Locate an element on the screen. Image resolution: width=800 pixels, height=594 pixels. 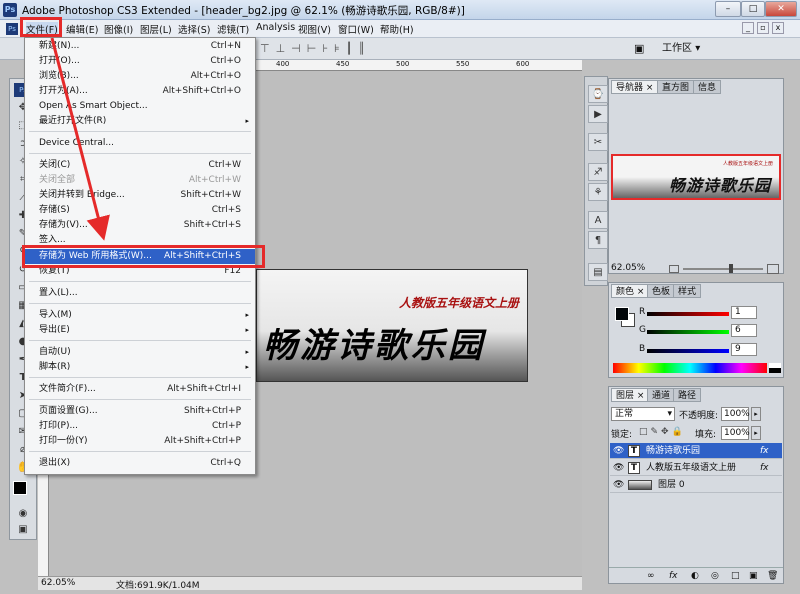
layer-row: 👁 T 人教版五年级语文上册 fx is located at coordinates (696, 468).